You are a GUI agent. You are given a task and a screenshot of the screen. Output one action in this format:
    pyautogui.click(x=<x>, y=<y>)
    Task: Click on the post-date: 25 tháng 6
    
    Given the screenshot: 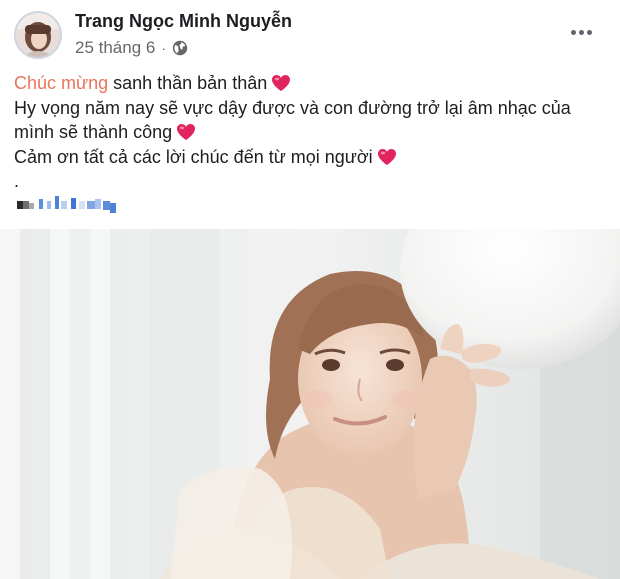 What is the action you would take?
    pyautogui.click(x=115, y=48)
    